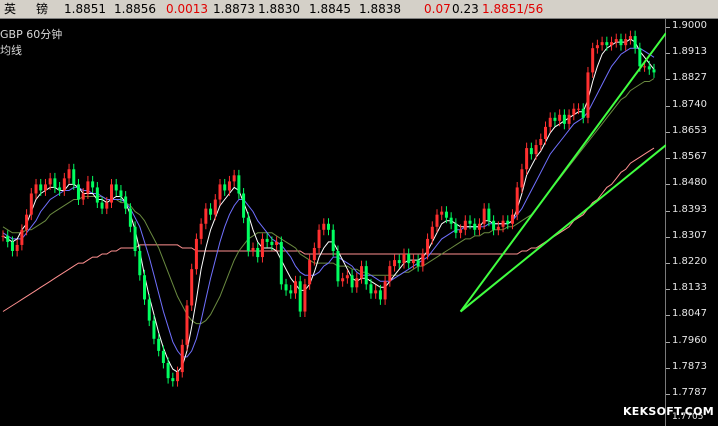 This screenshot has height=426, width=718. What do you see at coordinates (689, 262) in the screenshot?
I see `y-tick-label: 1.8220` at bounding box center [689, 262].